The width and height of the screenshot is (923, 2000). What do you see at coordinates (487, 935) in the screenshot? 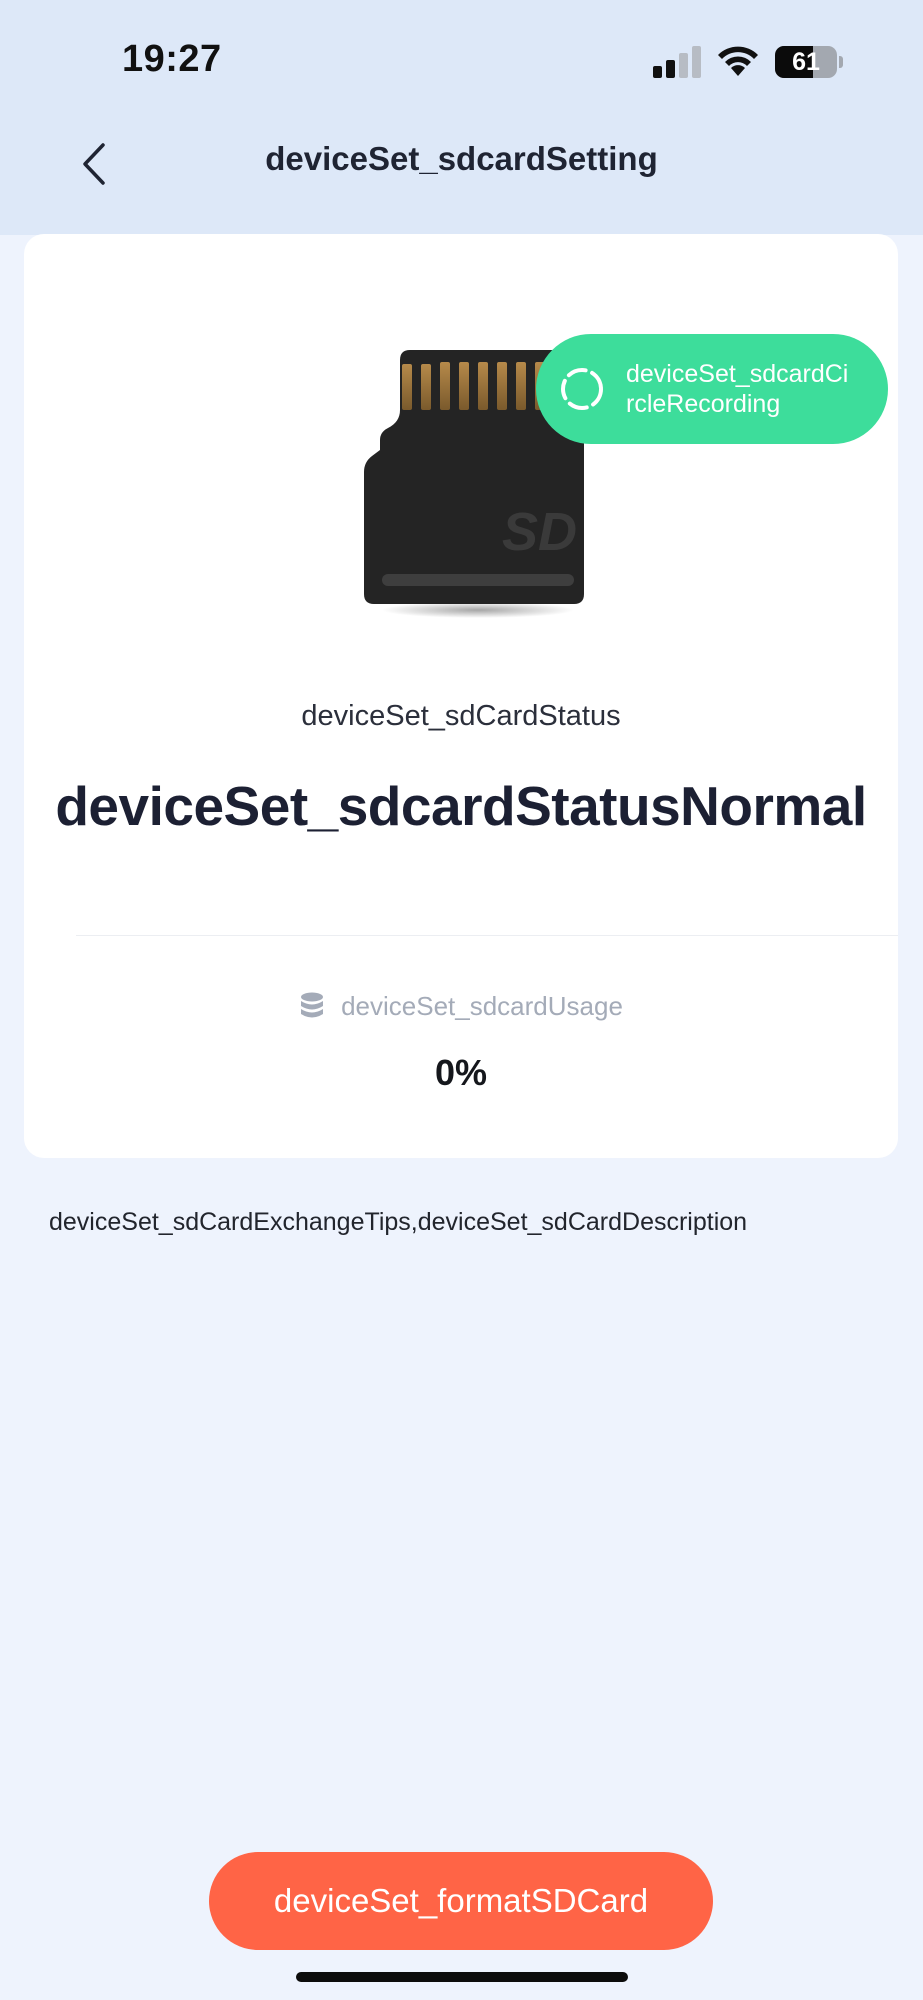
I see `divider` at bounding box center [487, 935].